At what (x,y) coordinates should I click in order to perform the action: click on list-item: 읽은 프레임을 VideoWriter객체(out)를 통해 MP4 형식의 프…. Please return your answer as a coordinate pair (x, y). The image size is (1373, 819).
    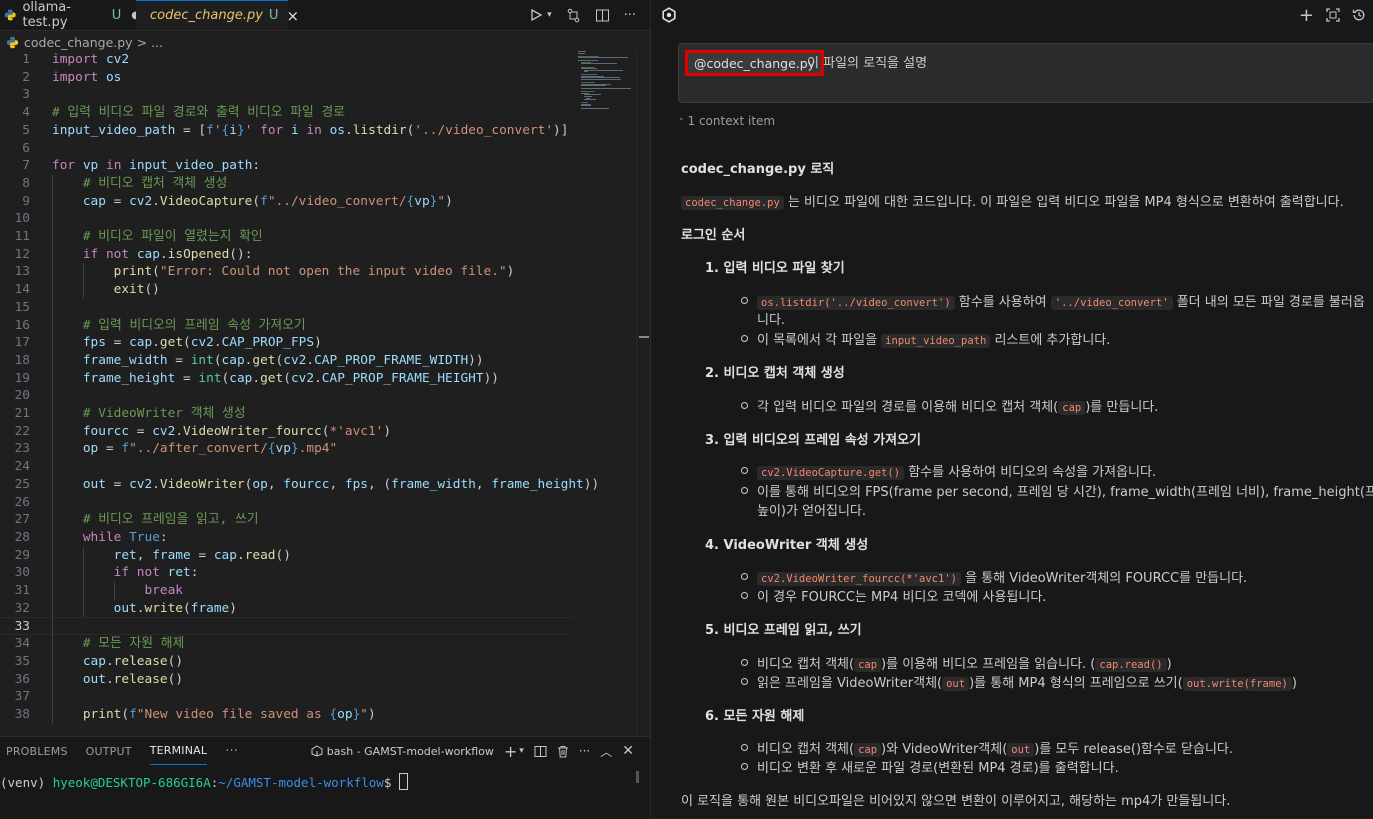
    Looking at the image, I should click on (1019, 681).